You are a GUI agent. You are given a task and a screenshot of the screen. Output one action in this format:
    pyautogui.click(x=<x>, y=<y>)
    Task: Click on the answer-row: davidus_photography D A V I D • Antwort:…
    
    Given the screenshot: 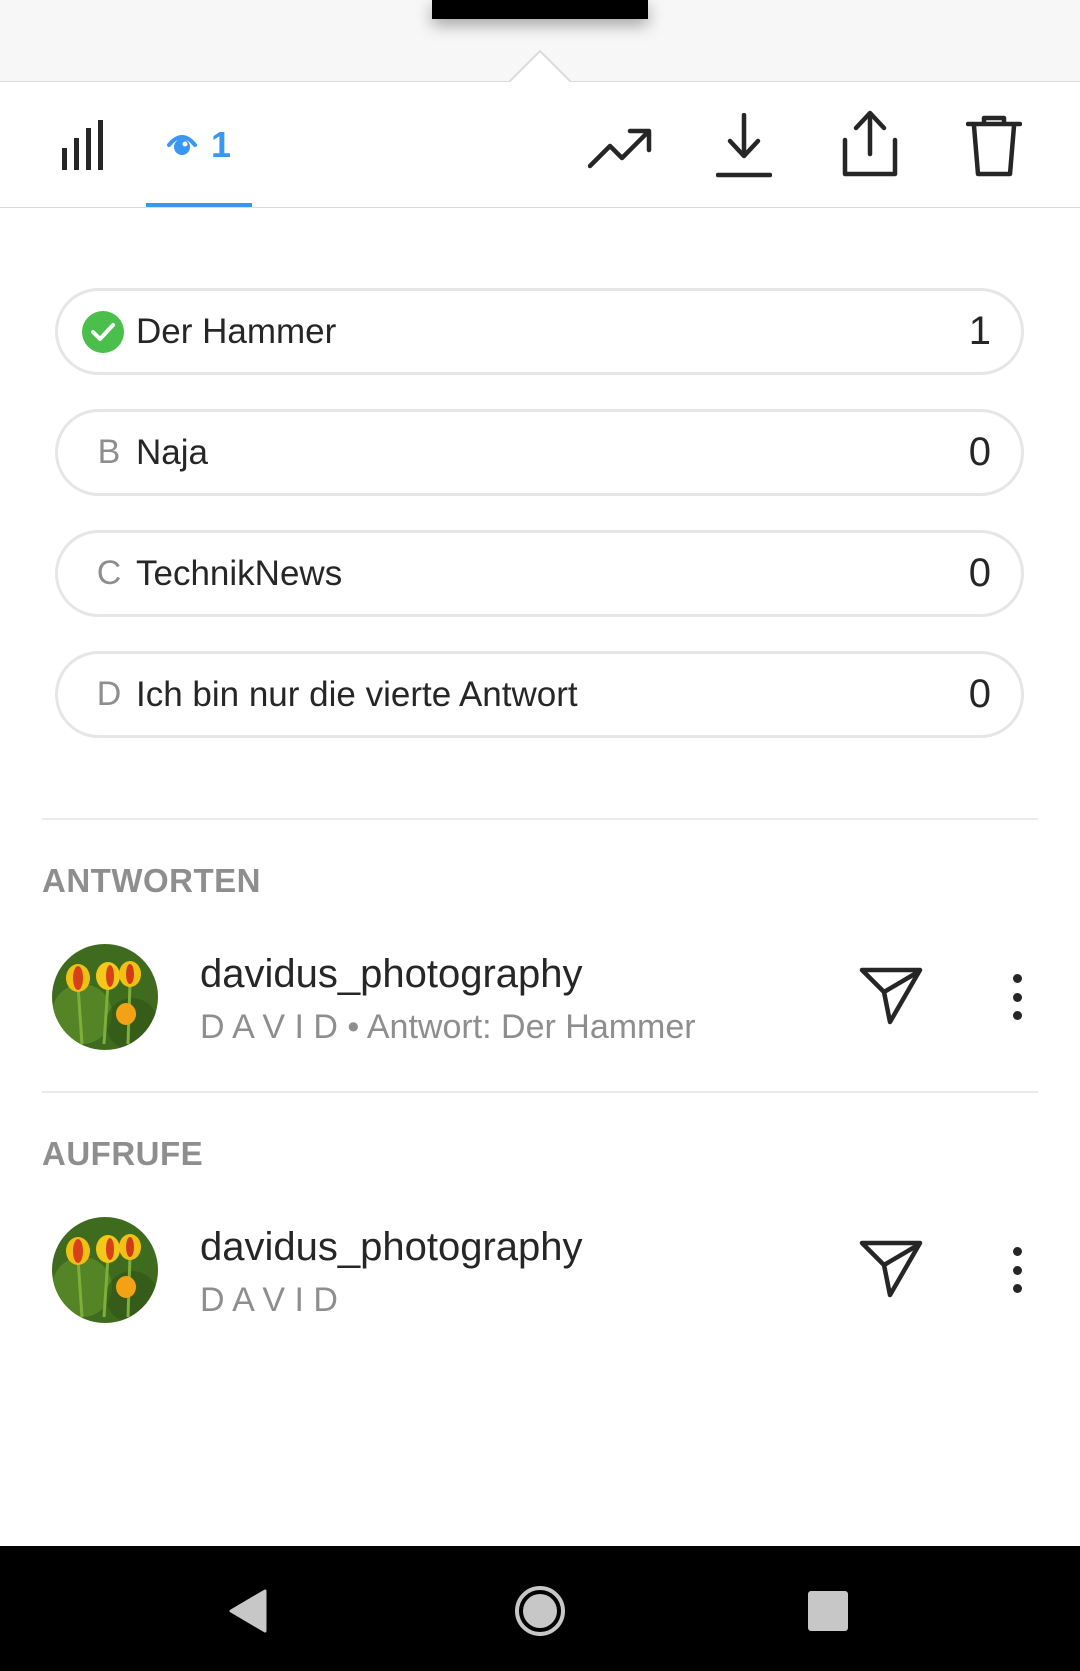 What is the action you would take?
    pyautogui.click(x=540, y=1004)
    